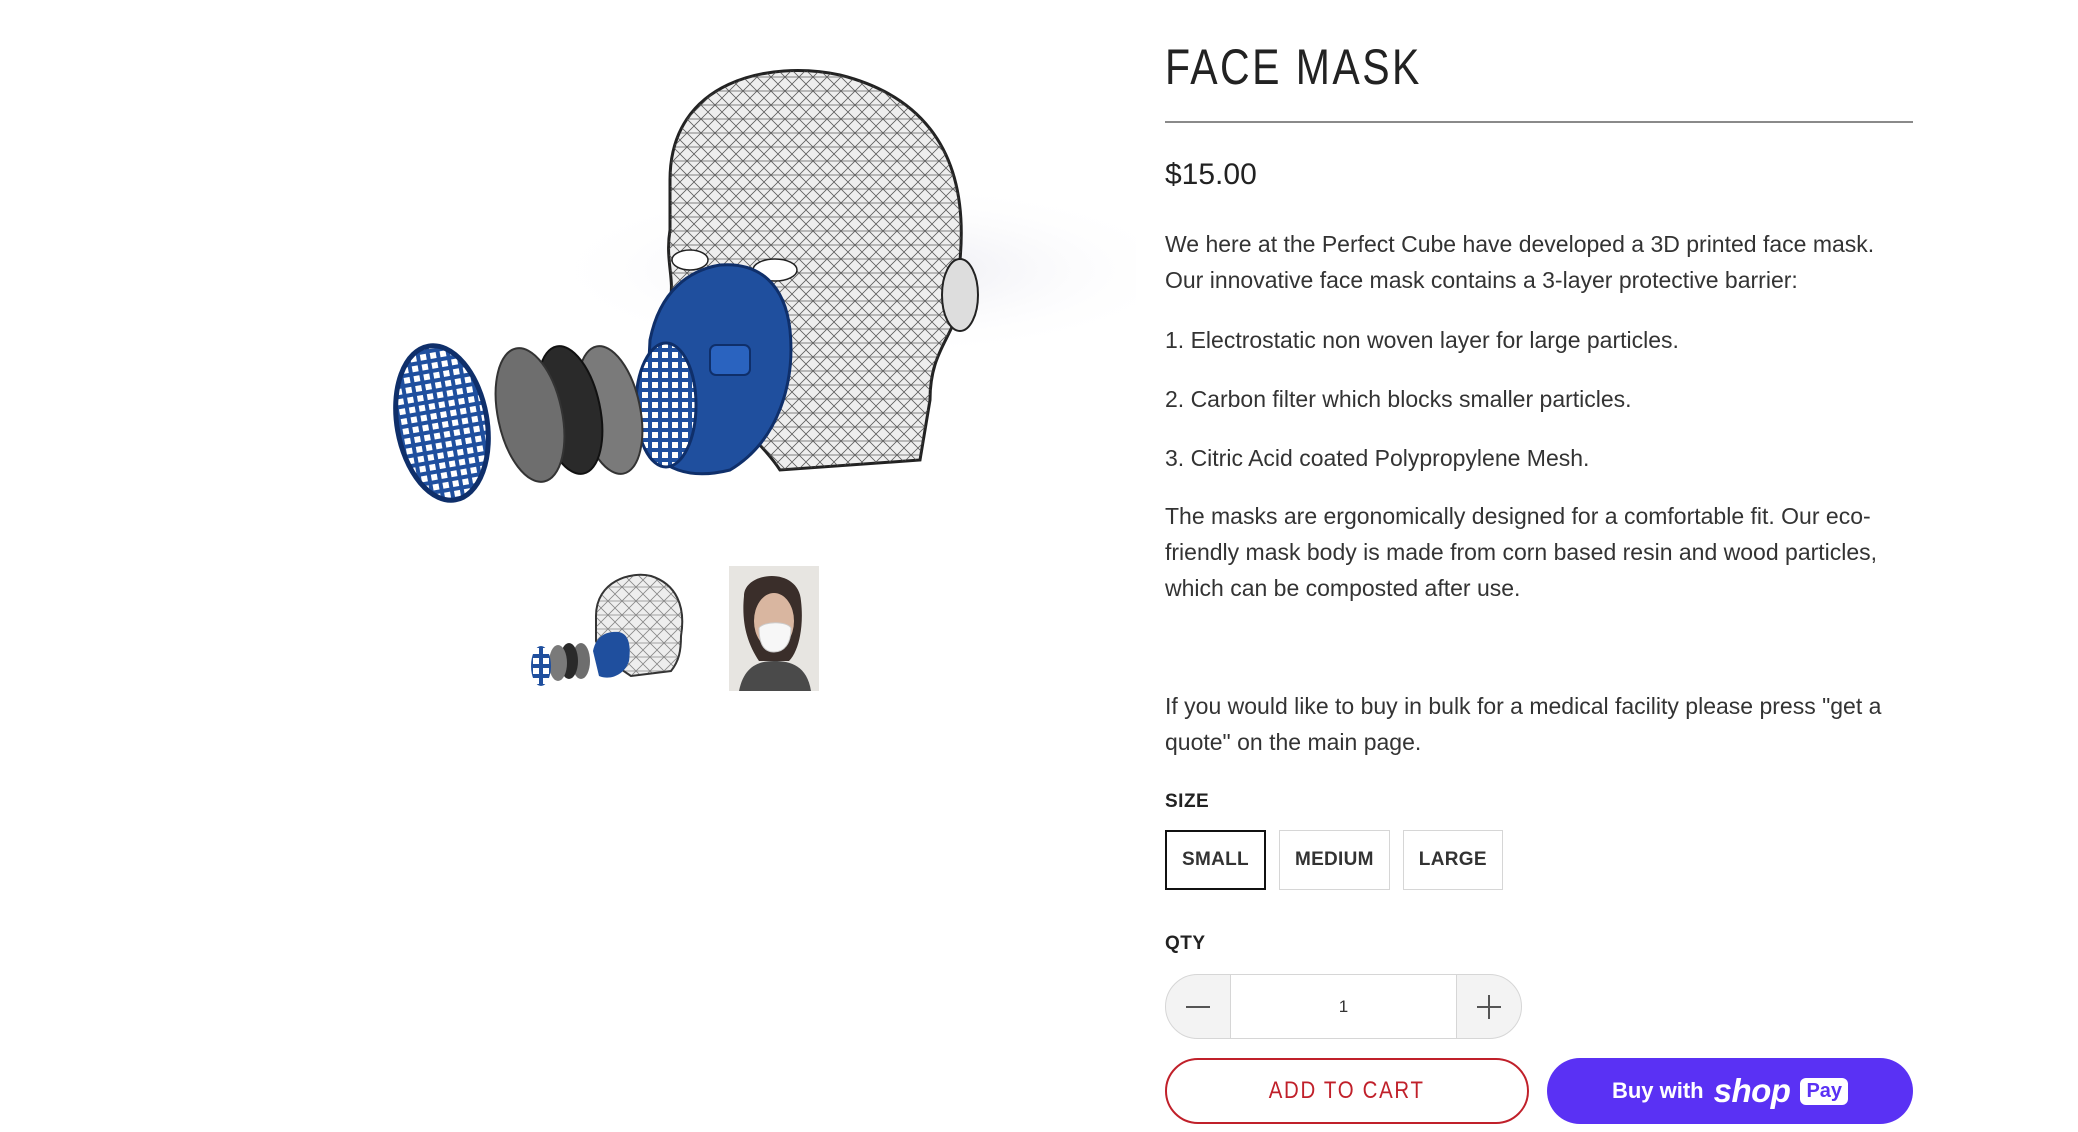 This screenshot has width=2078, height=1132. I want to click on size-option-small: SMALL, so click(1215, 860).